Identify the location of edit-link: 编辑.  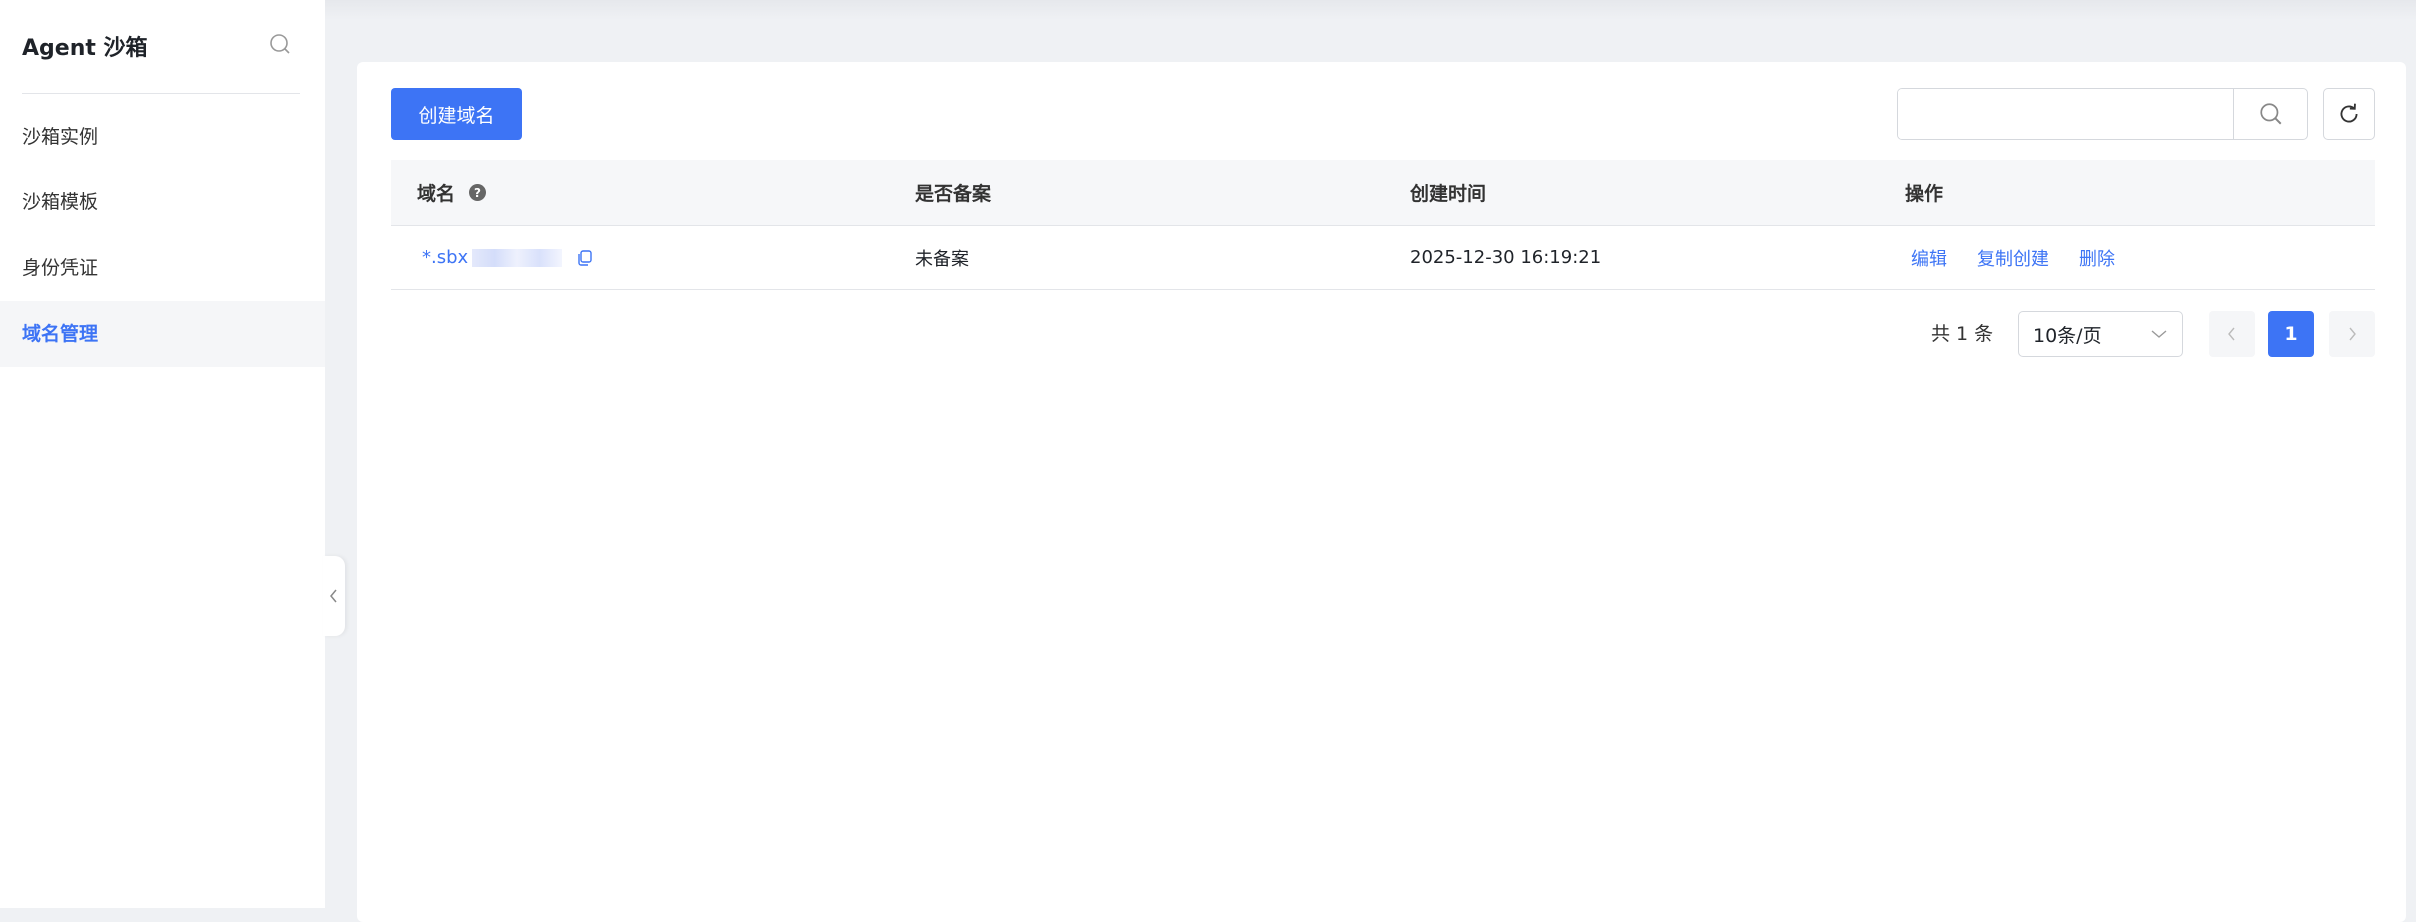
(1929, 258).